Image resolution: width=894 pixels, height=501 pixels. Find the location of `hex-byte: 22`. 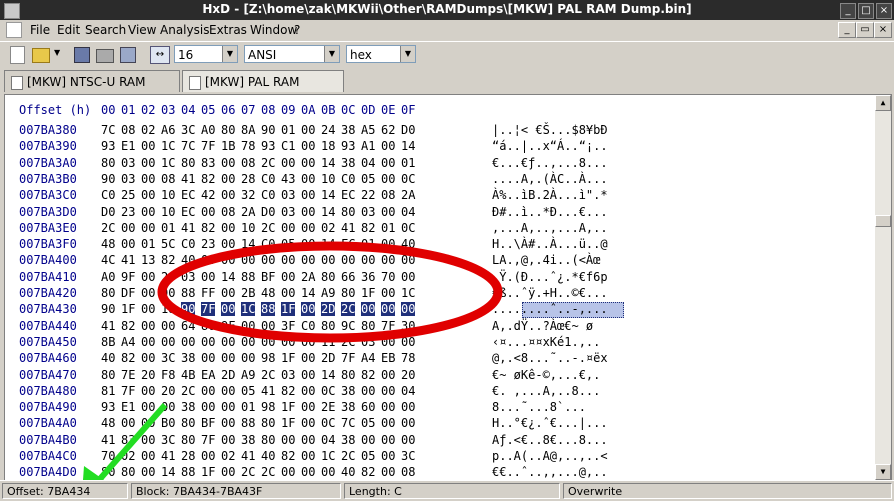

hex-byte: 22 is located at coordinates (368, 195).